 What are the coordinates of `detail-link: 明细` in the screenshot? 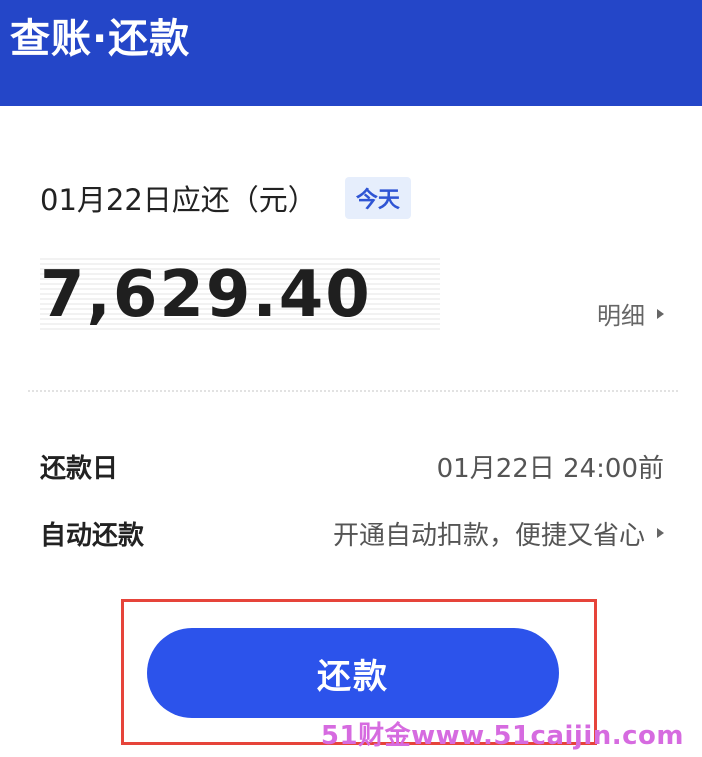 It's located at (630, 313).